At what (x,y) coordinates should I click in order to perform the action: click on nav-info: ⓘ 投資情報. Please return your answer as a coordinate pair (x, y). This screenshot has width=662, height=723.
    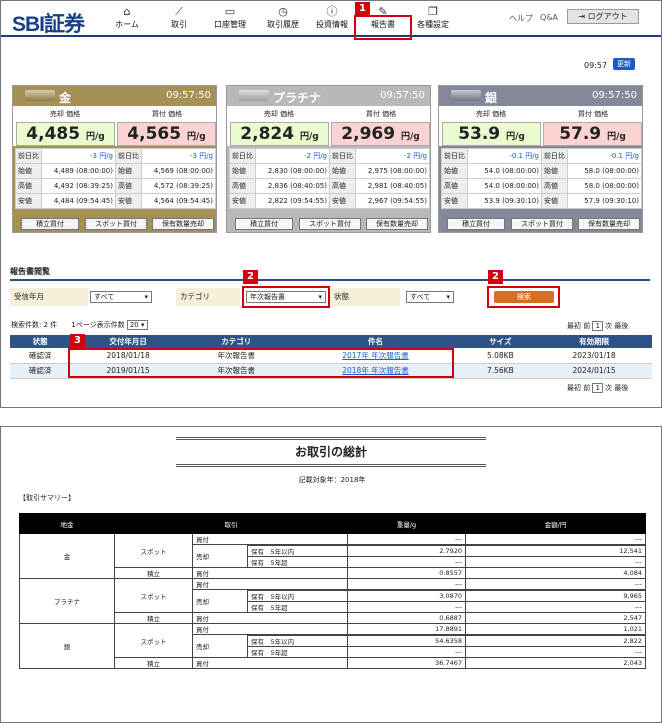
    Looking at the image, I should click on (332, 17).